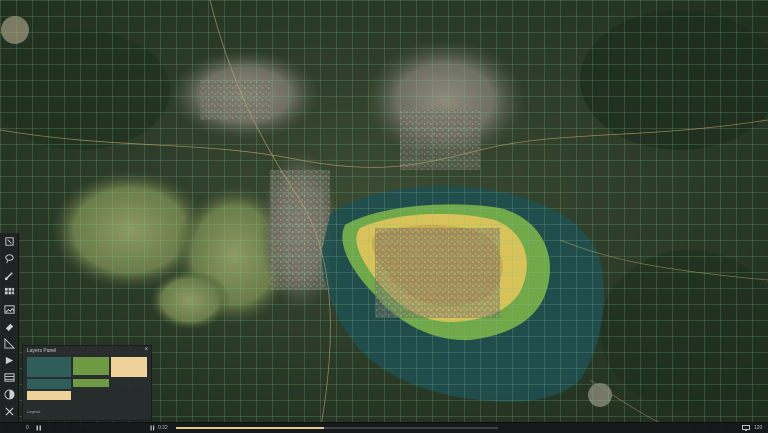 The height and width of the screenshot is (433, 768). I want to click on eraser-tool-icon, so click(9, 326).